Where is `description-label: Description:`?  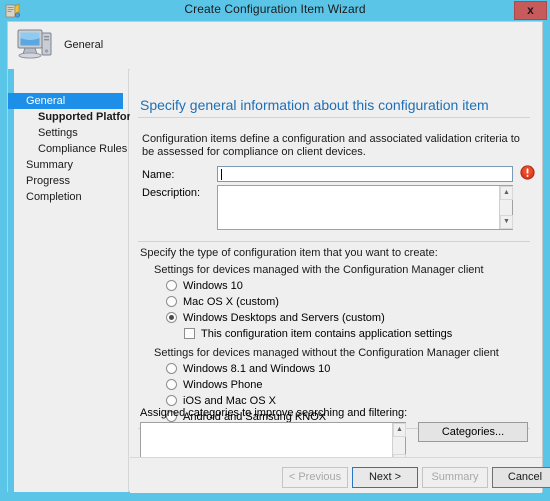 description-label: Description: is located at coordinates (171, 193).